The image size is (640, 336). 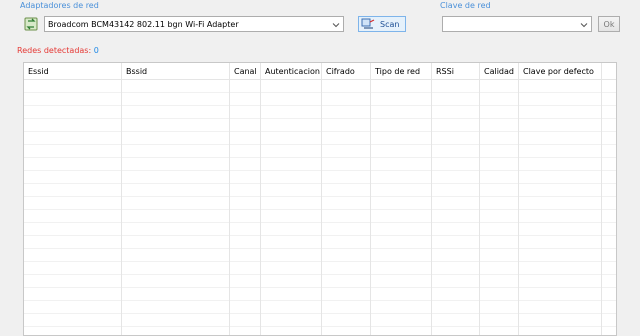 What do you see at coordinates (517, 24) in the screenshot?
I see `network-key-select` at bounding box center [517, 24].